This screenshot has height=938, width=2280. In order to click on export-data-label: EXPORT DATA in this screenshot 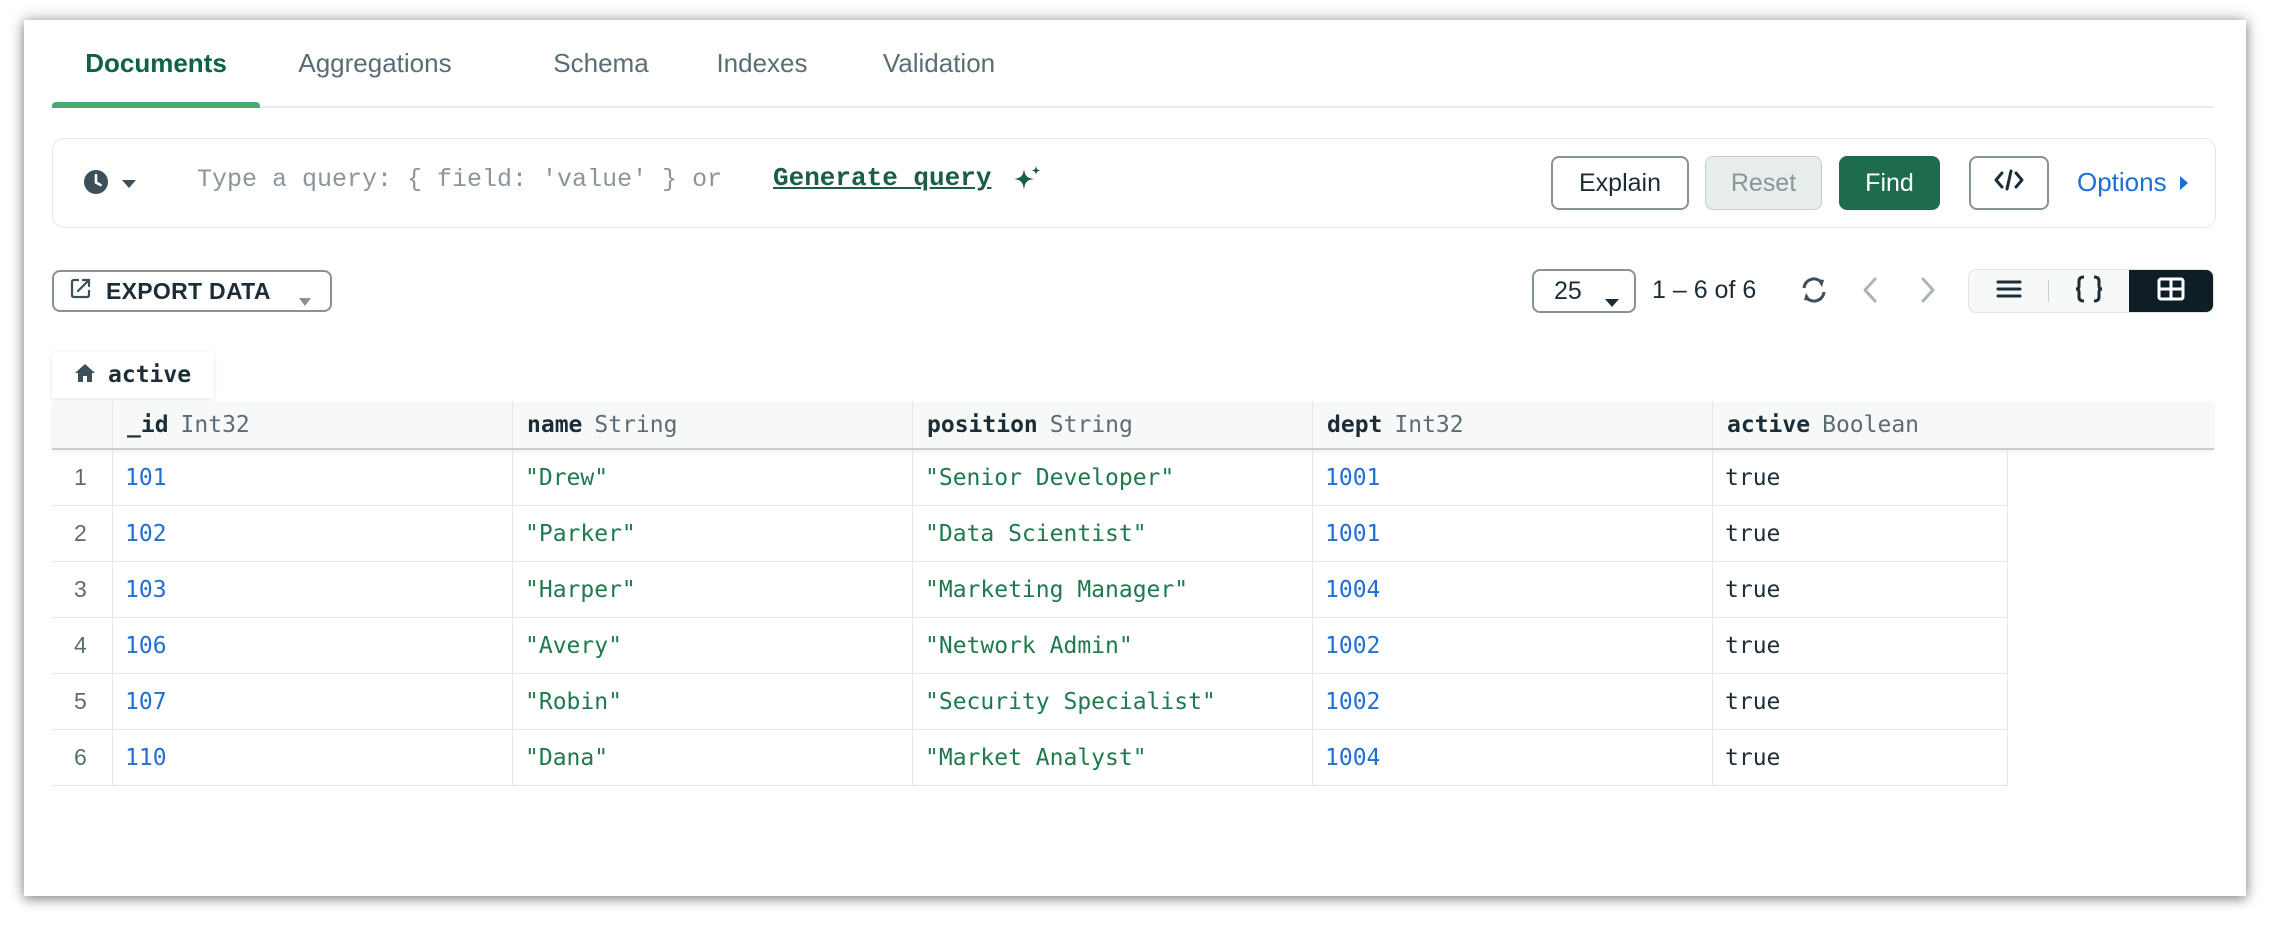, I will do `click(188, 290)`.